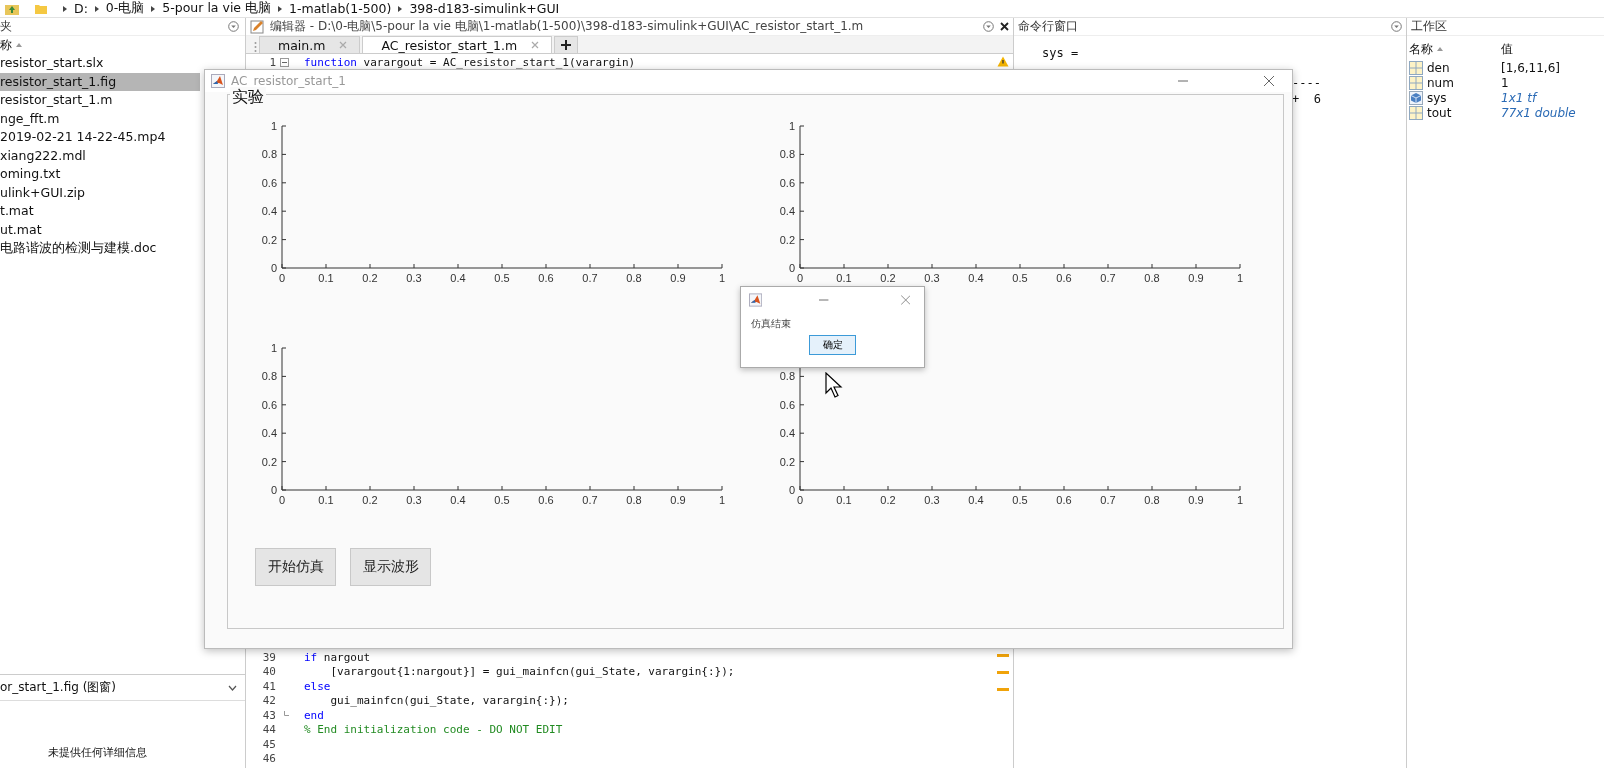 Image resolution: width=1604 pixels, height=768 pixels. Describe the element at coordinates (100, 192) in the screenshot. I see `file-item: ulink+GUI.zip` at that location.